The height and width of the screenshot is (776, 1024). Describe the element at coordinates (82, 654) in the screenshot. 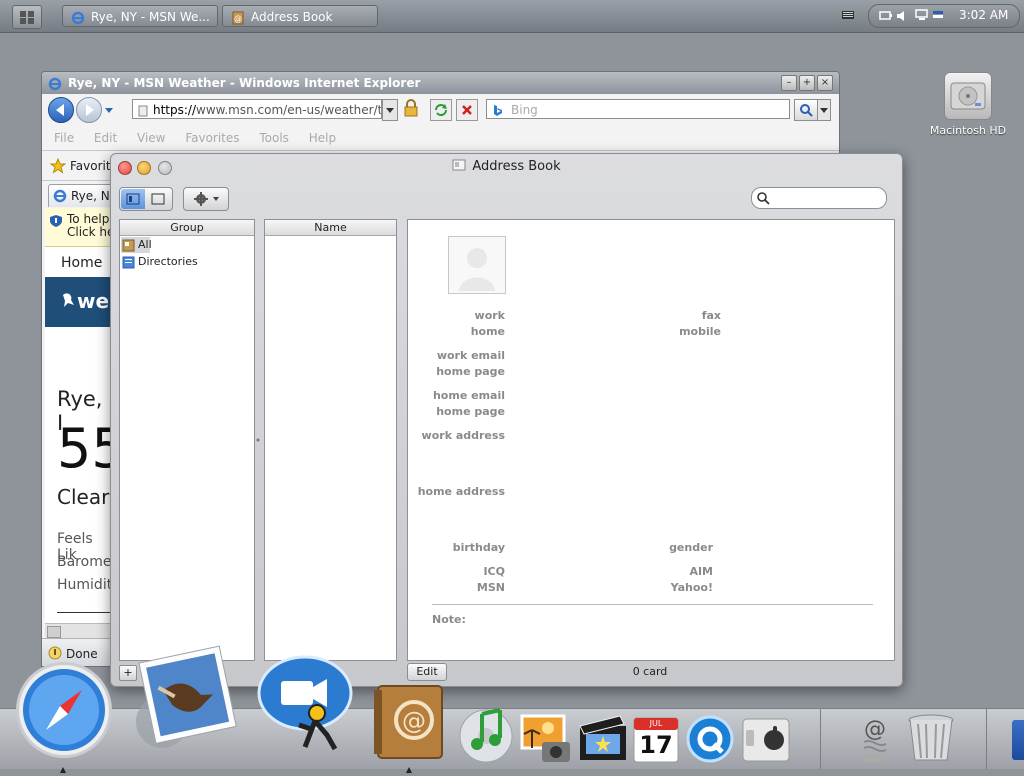

I see `status-text: Done` at that location.